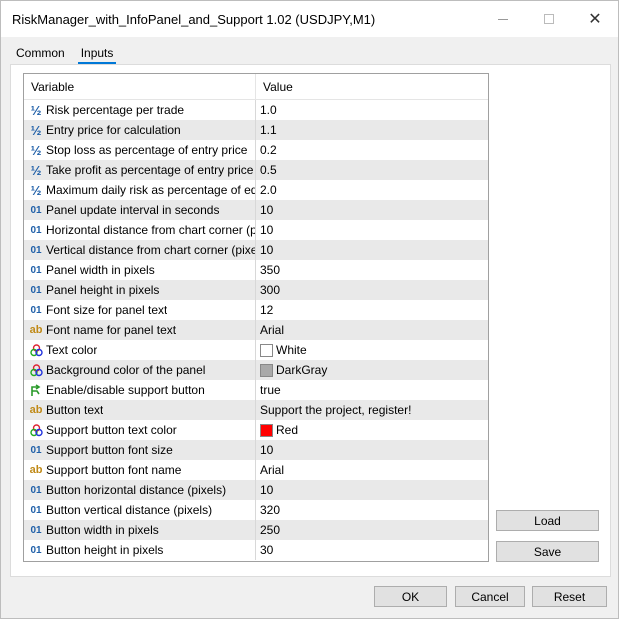 Image resolution: width=619 pixels, height=619 pixels. I want to click on tab-bar: Common Inputs, so click(65, 55).